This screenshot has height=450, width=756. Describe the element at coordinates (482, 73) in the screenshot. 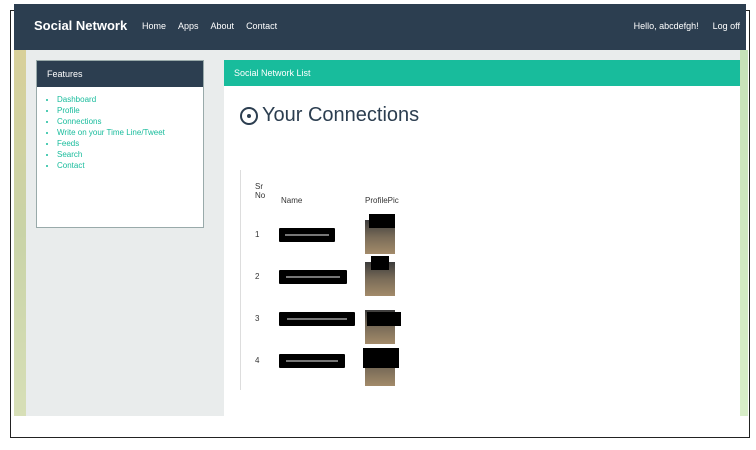

I see `panel-header: Social Network List` at that location.